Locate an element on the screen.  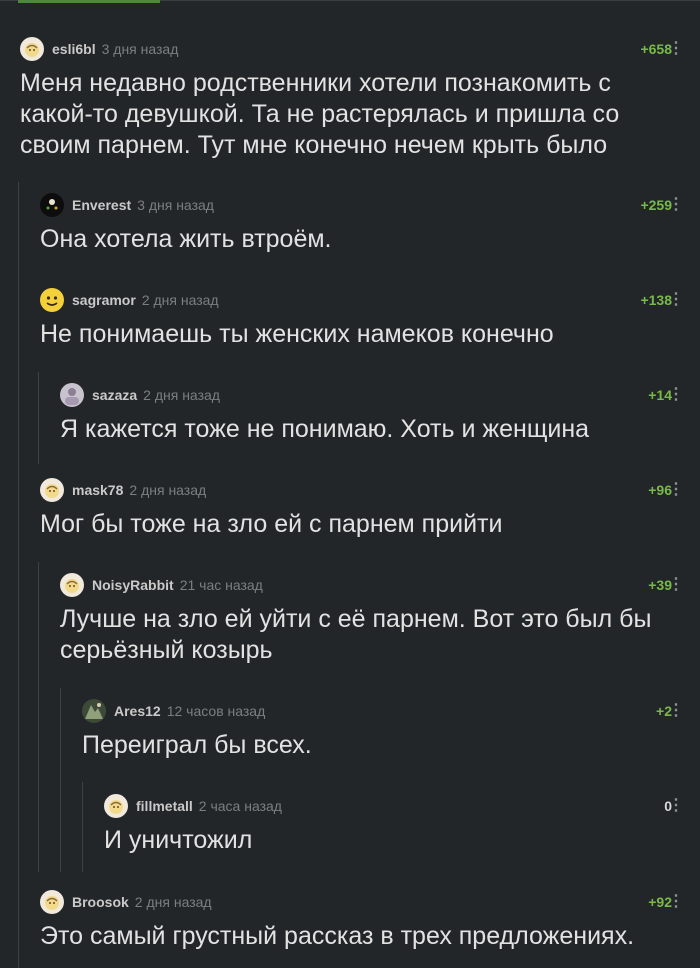
comment-header: fillmetall 2 часа назад 0 ⋮ is located at coordinates (394, 806).